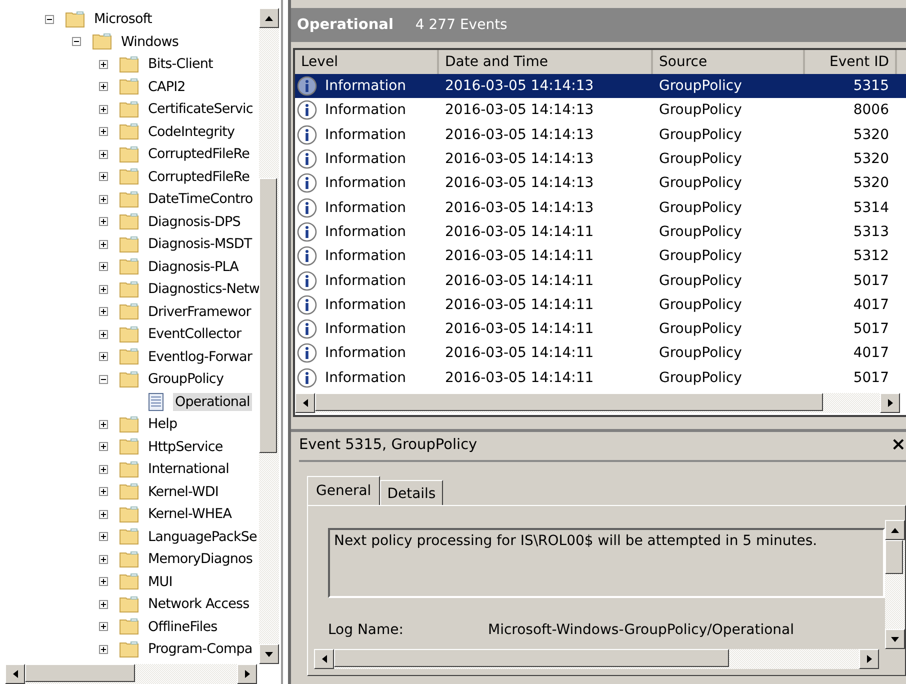  I want to click on tree-item: EventCollector, so click(195, 334).